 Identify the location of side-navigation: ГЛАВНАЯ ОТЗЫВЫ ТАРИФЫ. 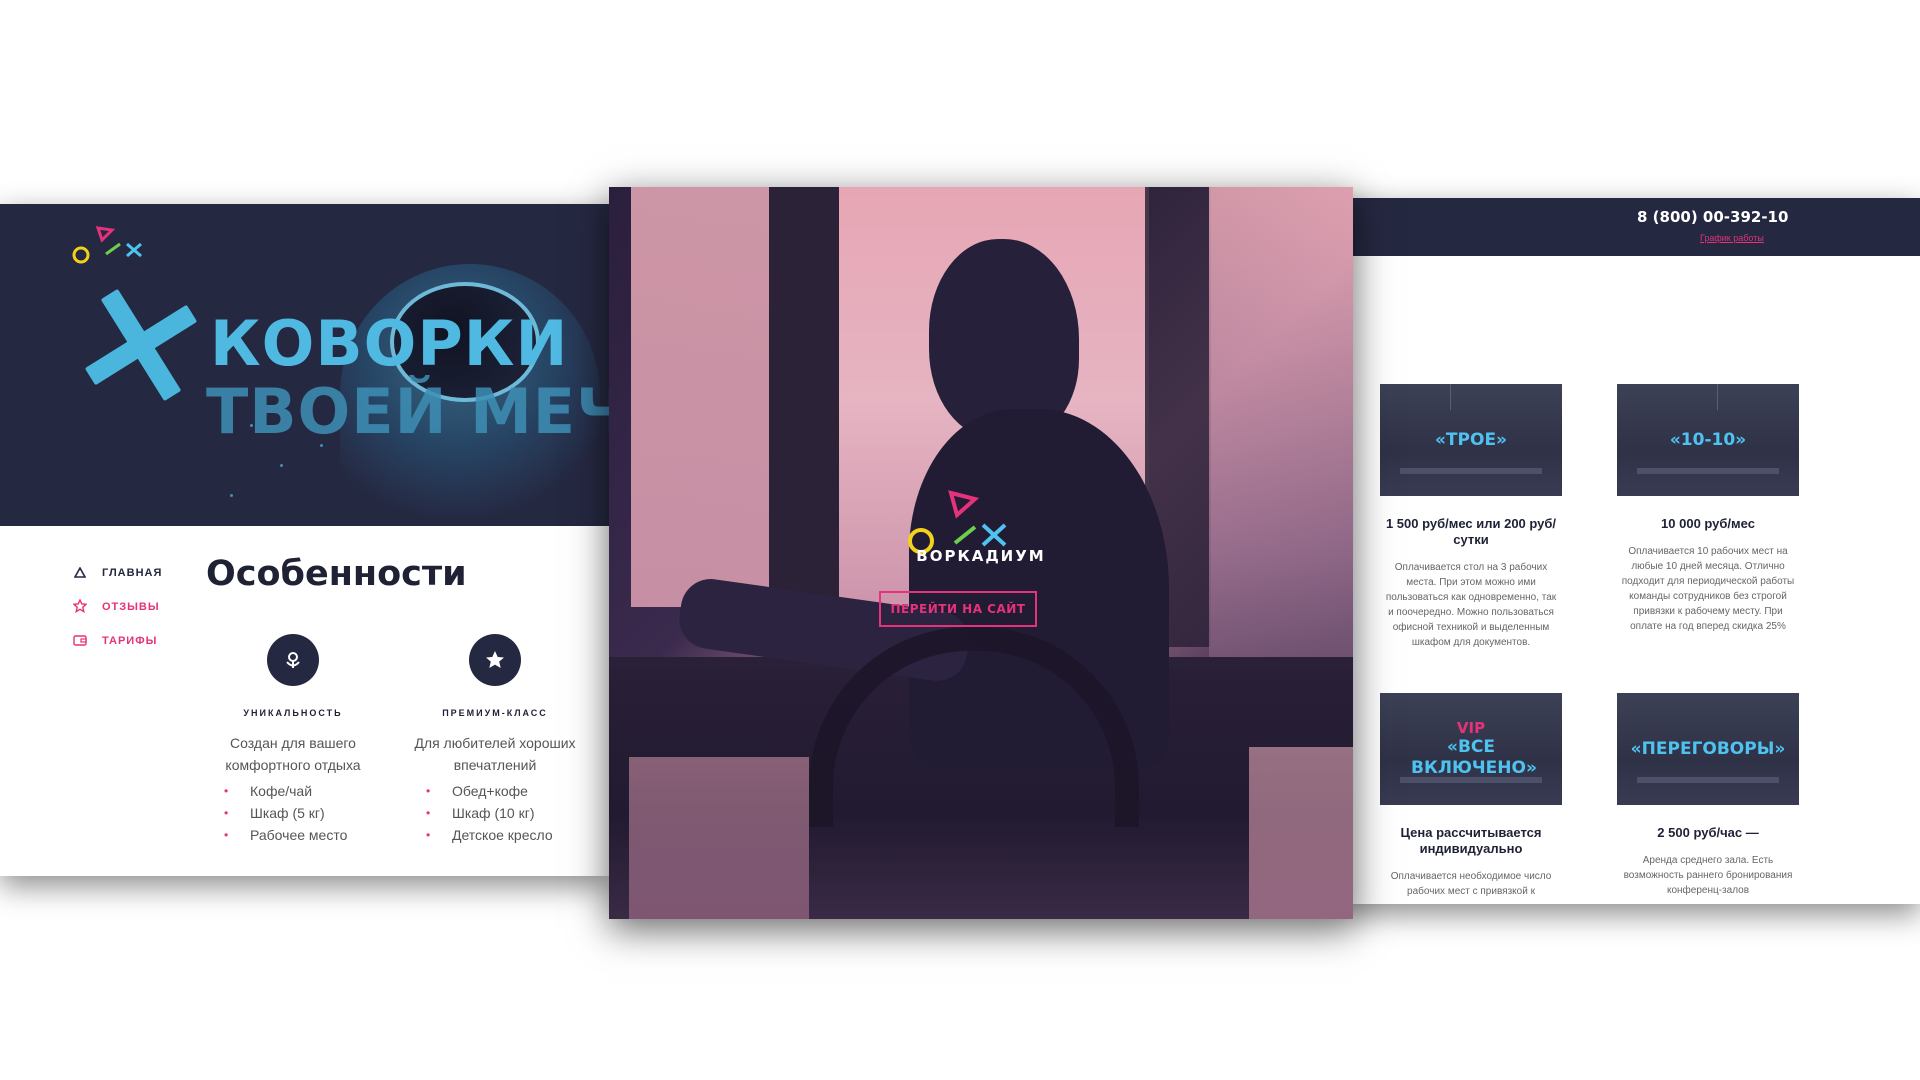
(117, 607).